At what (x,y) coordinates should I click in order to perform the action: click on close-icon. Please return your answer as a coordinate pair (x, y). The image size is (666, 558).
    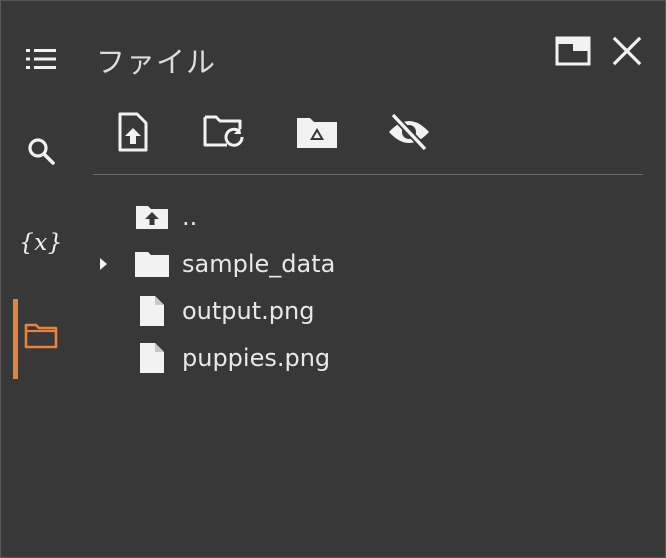
    Looking at the image, I should click on (627, 53).